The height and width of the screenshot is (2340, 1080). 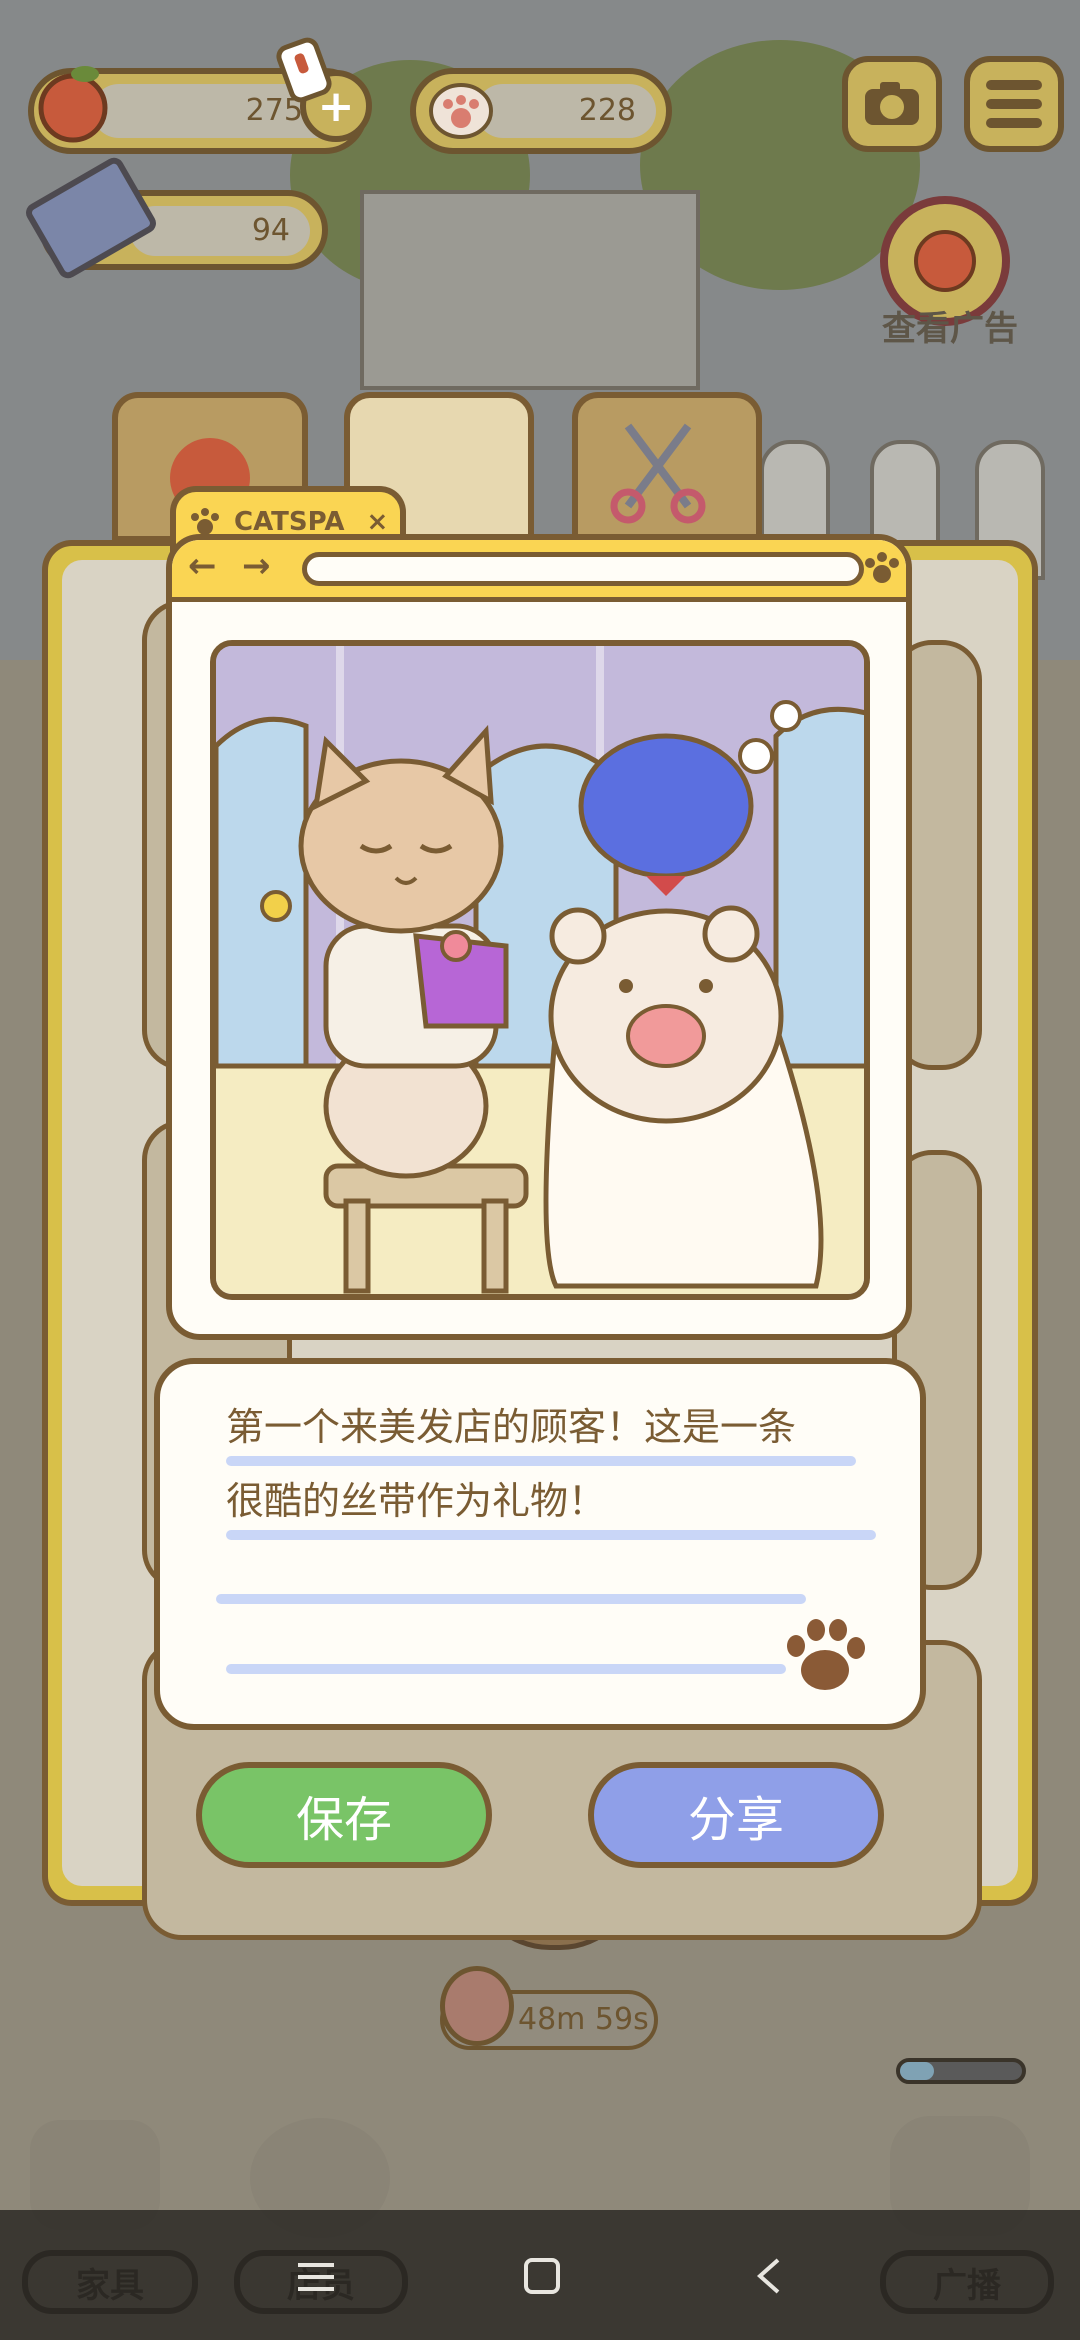 I want to click on window-close-icon: ×, so click(x=377, y=522).